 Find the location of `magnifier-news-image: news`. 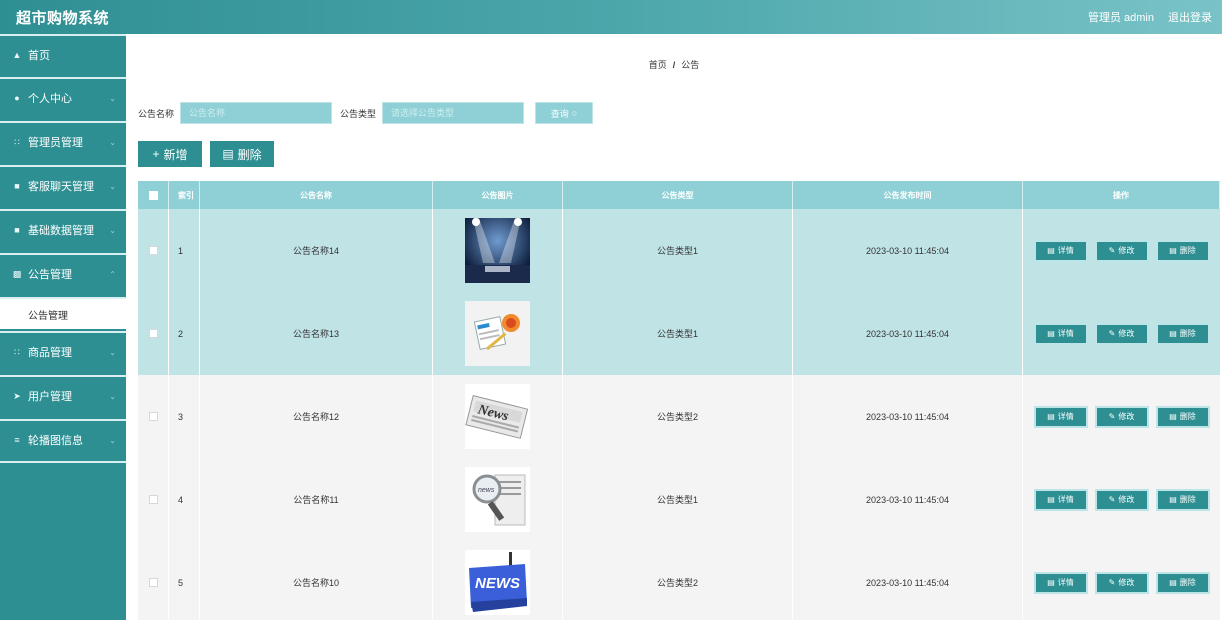

magnifier-news-image: news is located at coordinates (497, 499).